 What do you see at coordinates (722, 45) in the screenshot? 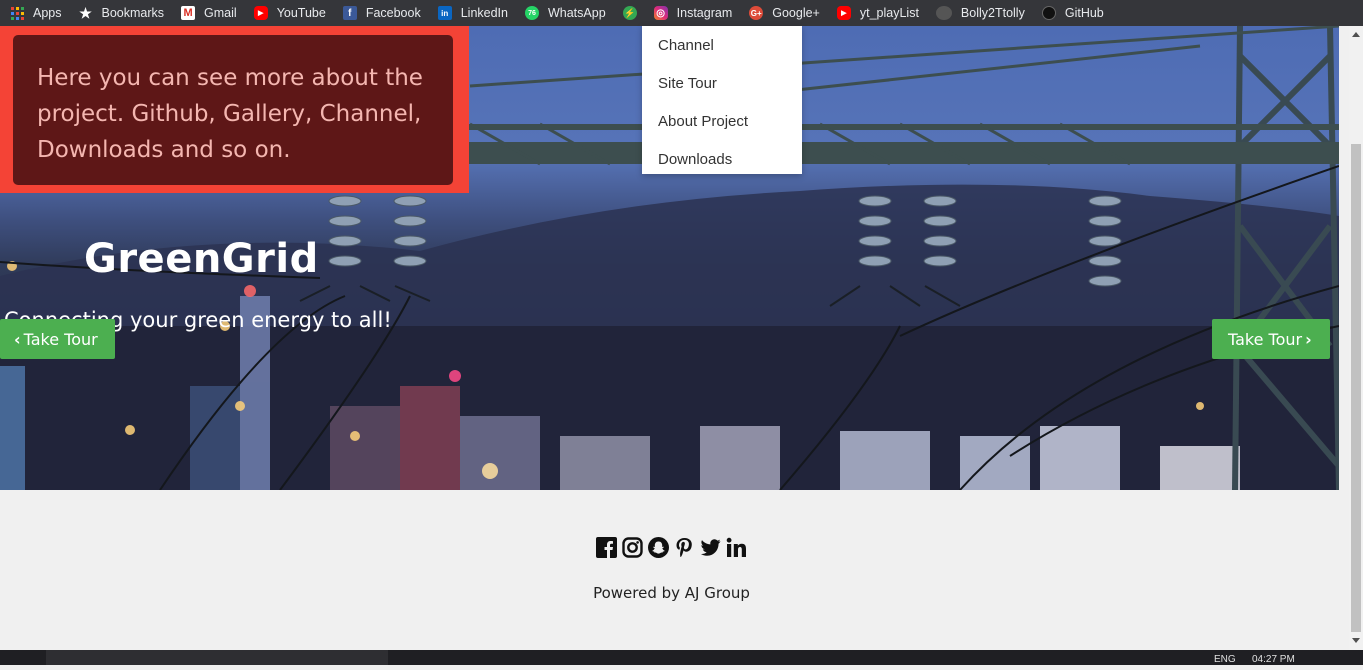
I see `dropdown-item-channel: Channel` at bounding box center [722, 45].